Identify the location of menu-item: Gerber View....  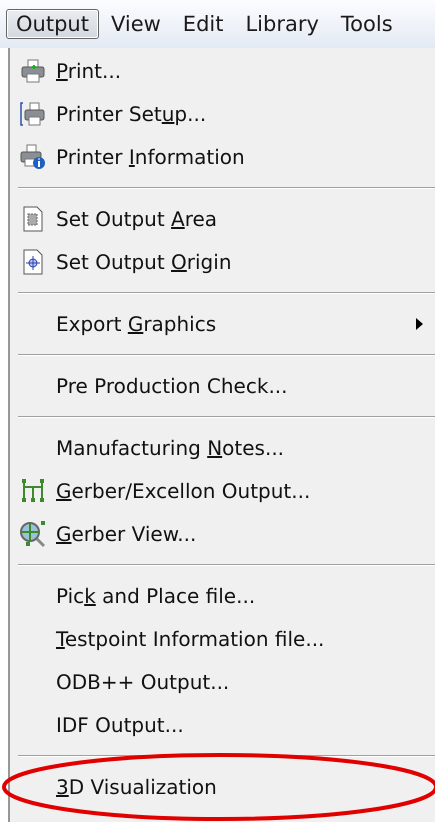
(126, 534).